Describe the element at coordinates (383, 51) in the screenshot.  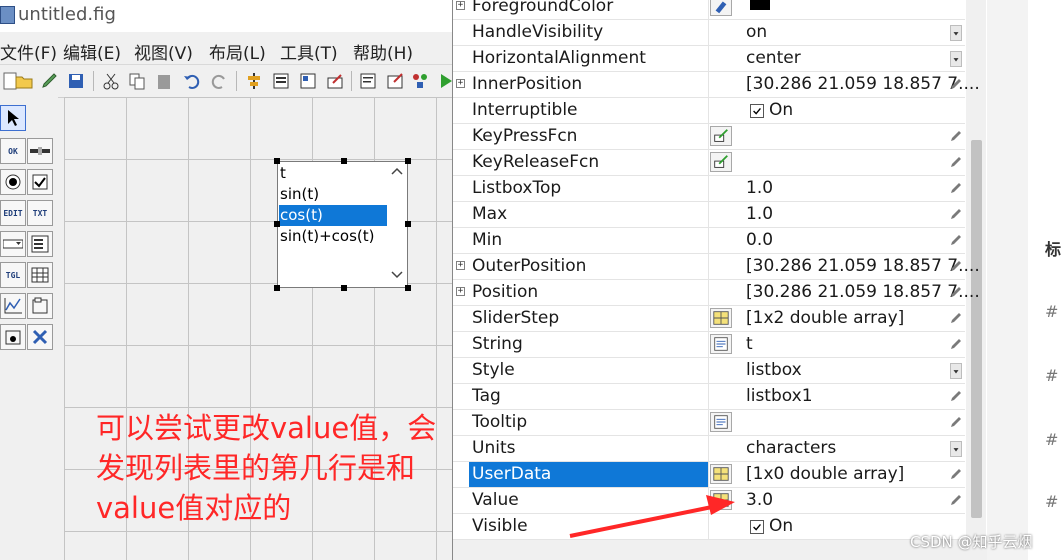
I see `menu-help: 帮助(H)` at that location.